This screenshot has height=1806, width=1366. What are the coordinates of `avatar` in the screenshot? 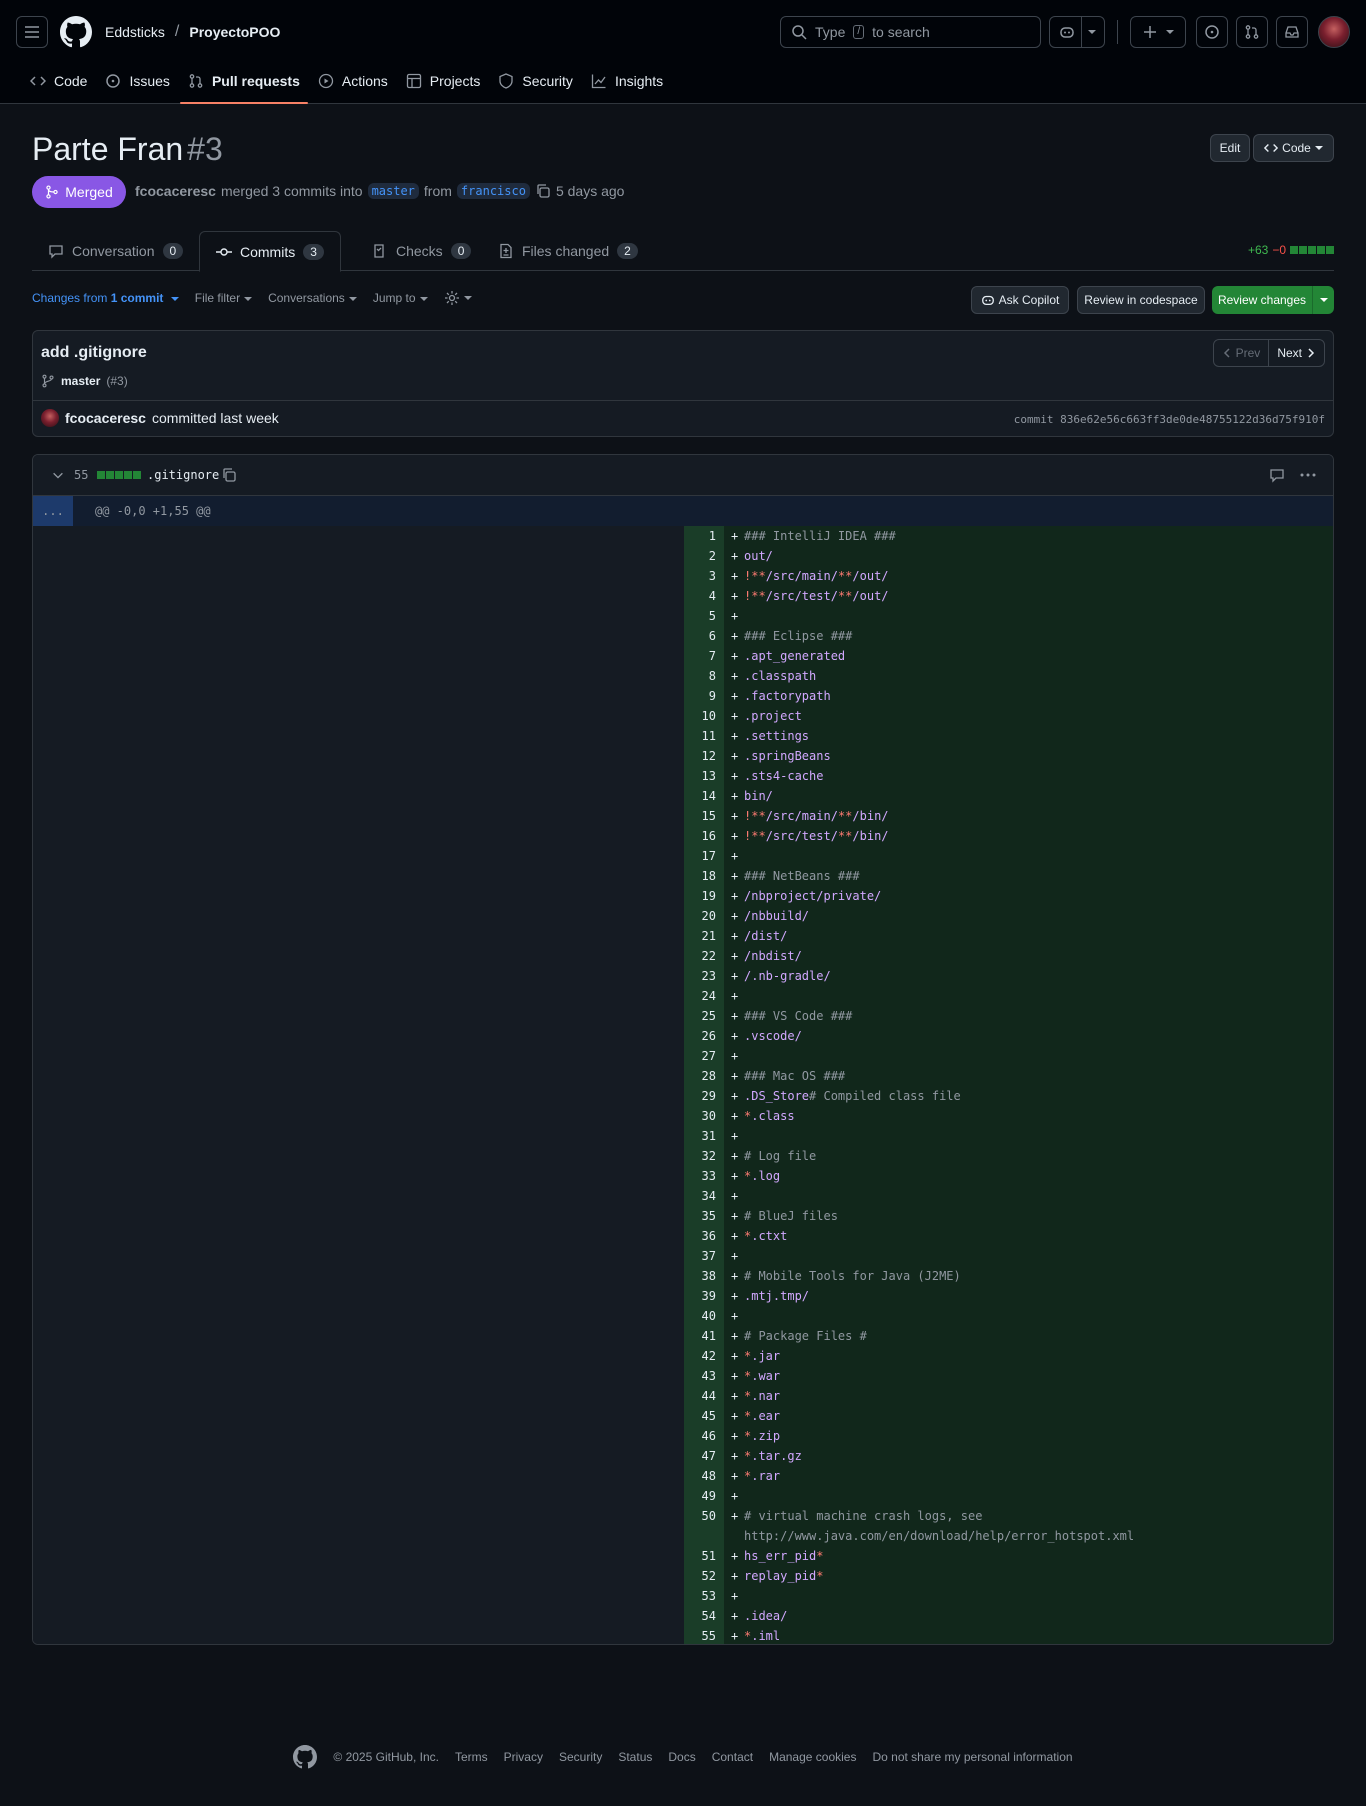 It's located at (50, 418).